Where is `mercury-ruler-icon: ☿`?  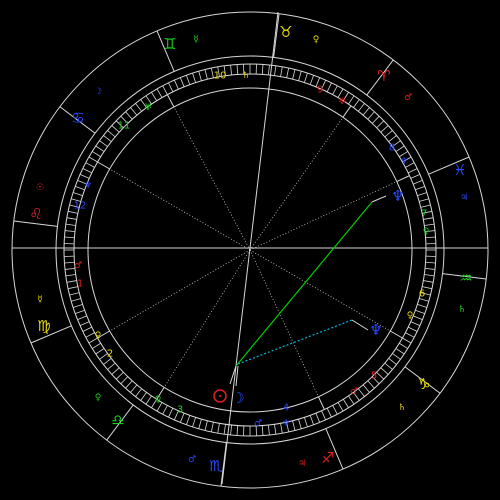
mercury-ruler-icon: ☿ is located at coordinates (40, 300).